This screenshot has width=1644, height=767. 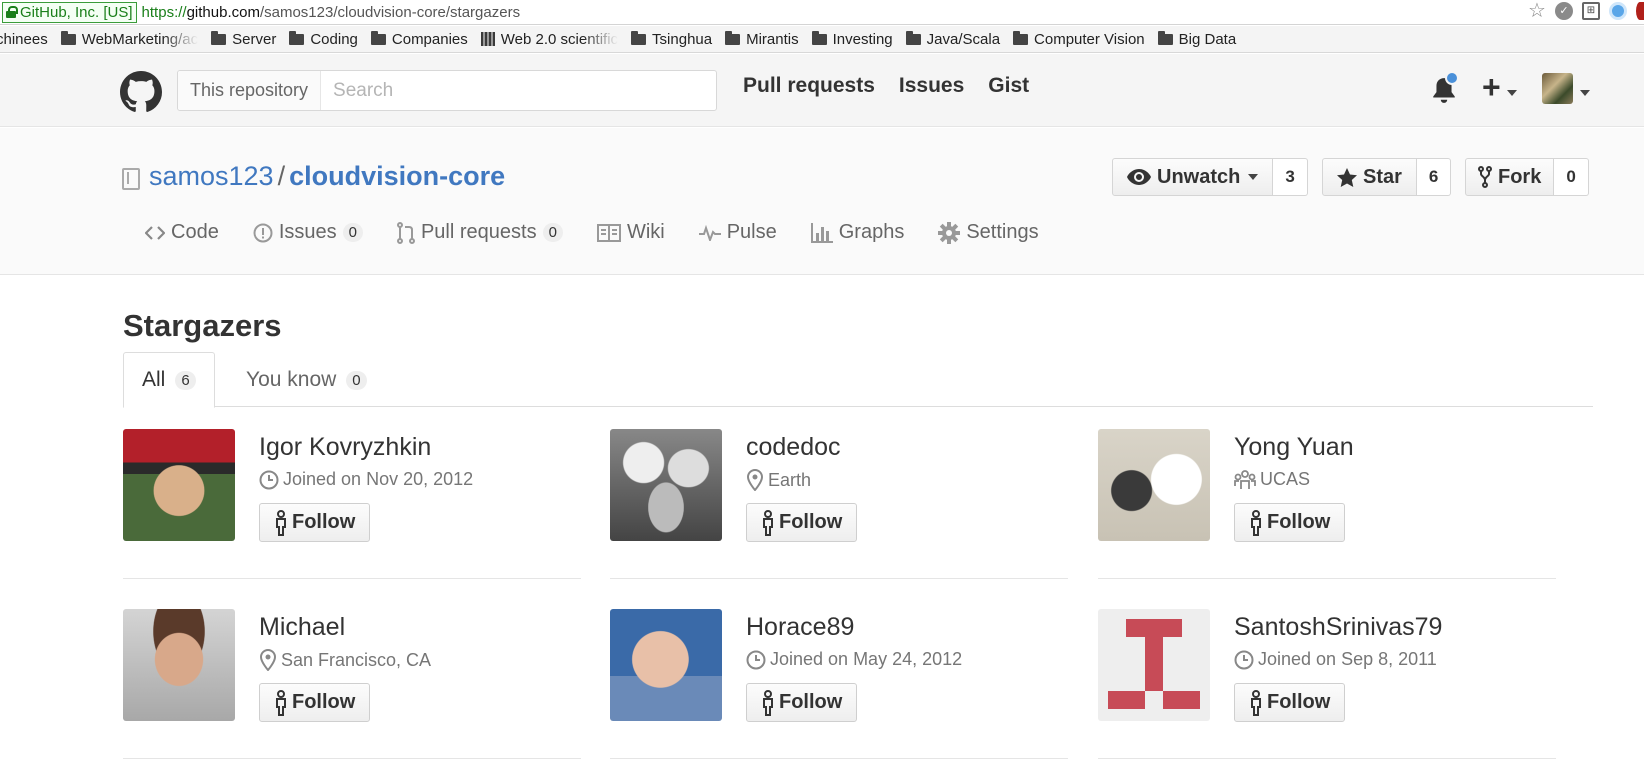 I want to click on nav-issues: Issues, so click(x=931, y=86).